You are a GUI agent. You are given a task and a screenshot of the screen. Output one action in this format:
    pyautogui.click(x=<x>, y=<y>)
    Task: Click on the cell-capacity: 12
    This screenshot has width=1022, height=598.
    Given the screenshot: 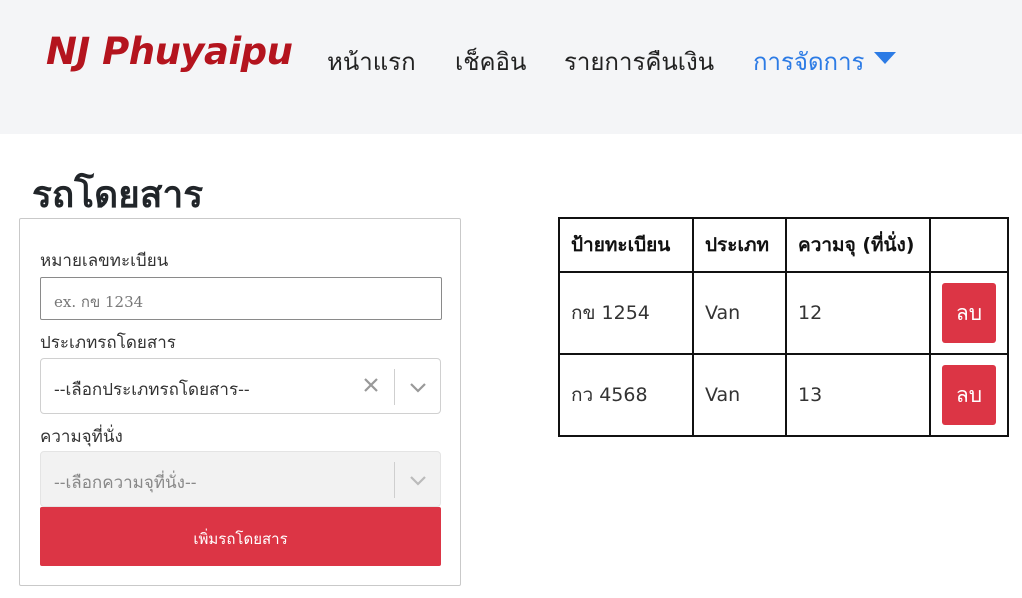 What is the action you would take?
    pyautogui.click(x=858, y=313)
    